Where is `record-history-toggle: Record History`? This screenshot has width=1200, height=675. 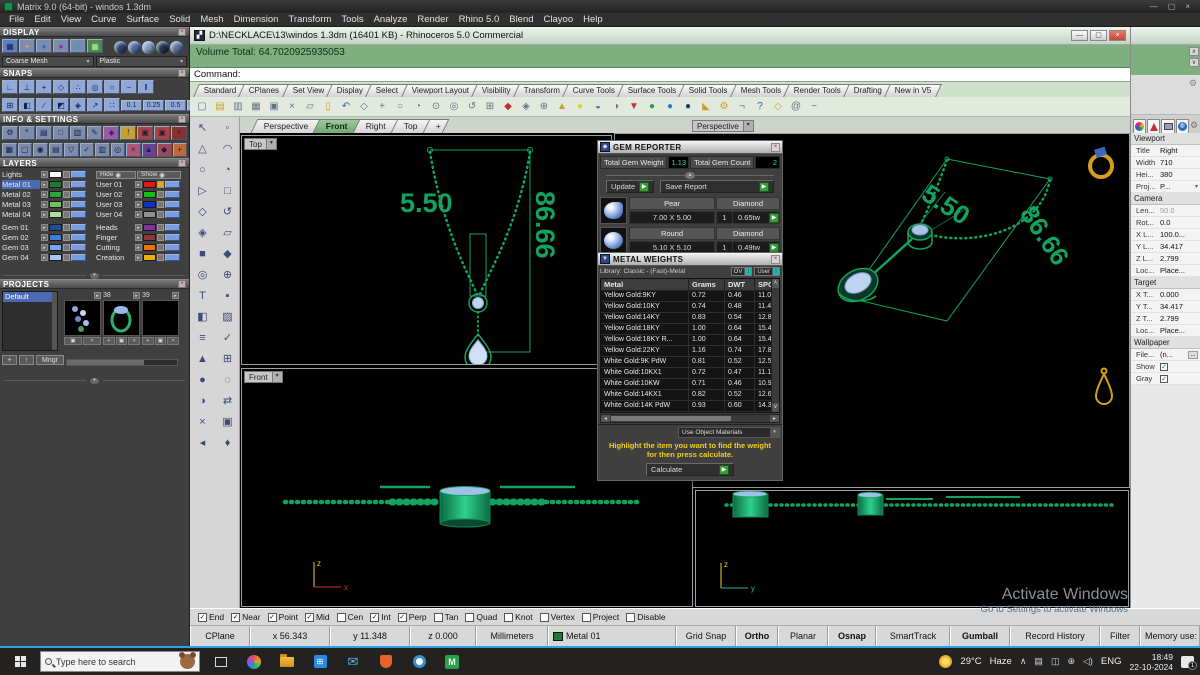 record-history-toggle: Record History is located at coordinates (1055, 636).